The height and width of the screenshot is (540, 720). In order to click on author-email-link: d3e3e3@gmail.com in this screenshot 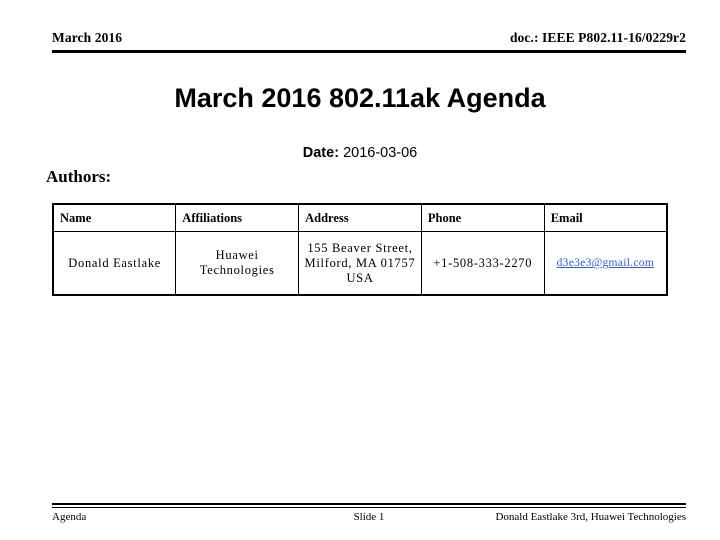, I will do `click(605, 263)`.